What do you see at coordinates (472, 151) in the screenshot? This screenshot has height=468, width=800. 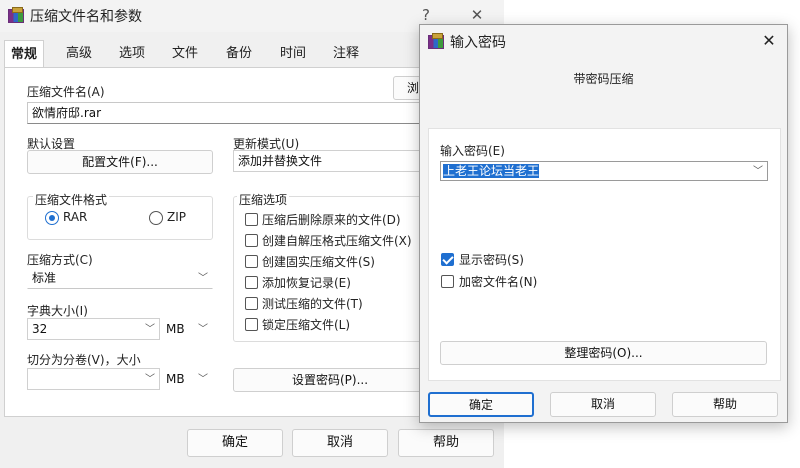 I see `password-label: 输入密码(E)` at bounding box center [472, 151].